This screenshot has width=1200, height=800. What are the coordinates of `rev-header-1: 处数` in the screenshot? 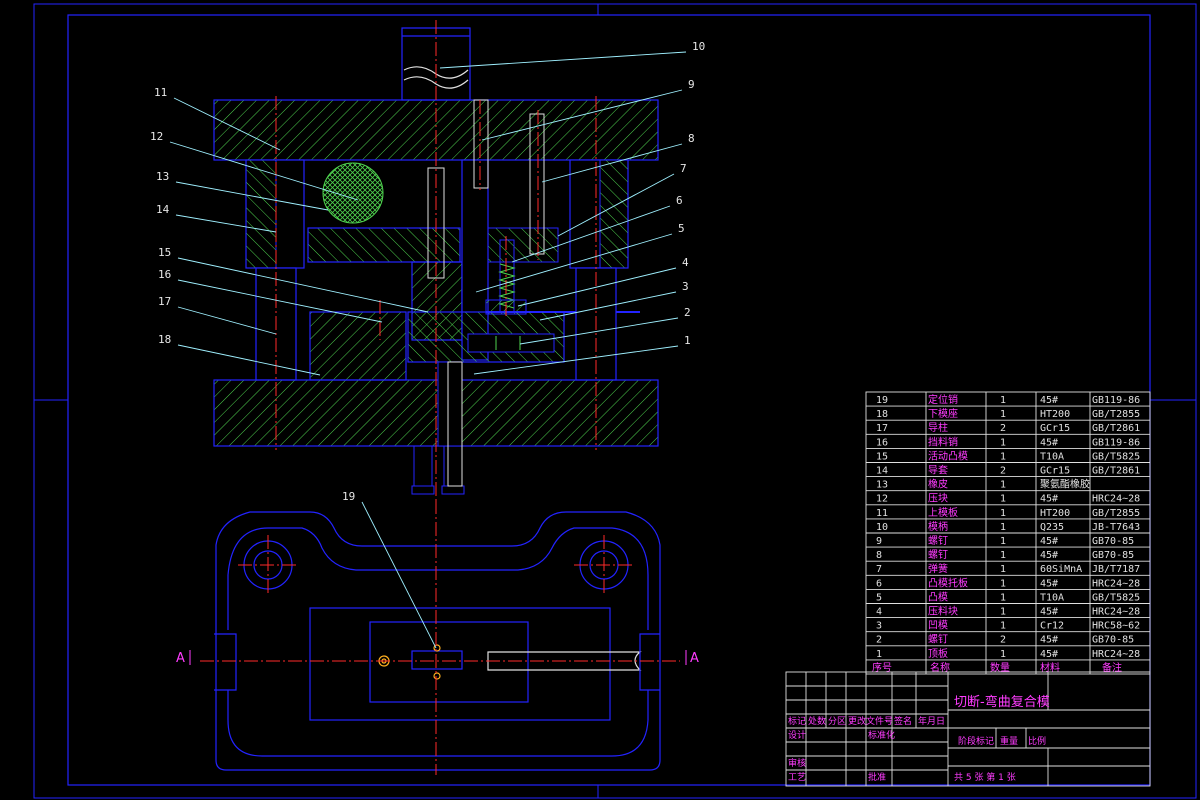 It's located at (817, 721).